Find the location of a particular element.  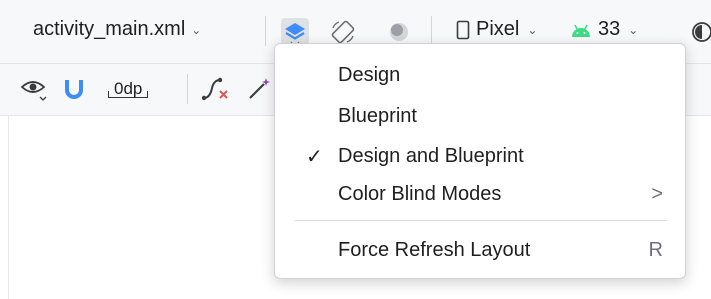

default-margin-value: 0dp is located at coordinates (128, 89).